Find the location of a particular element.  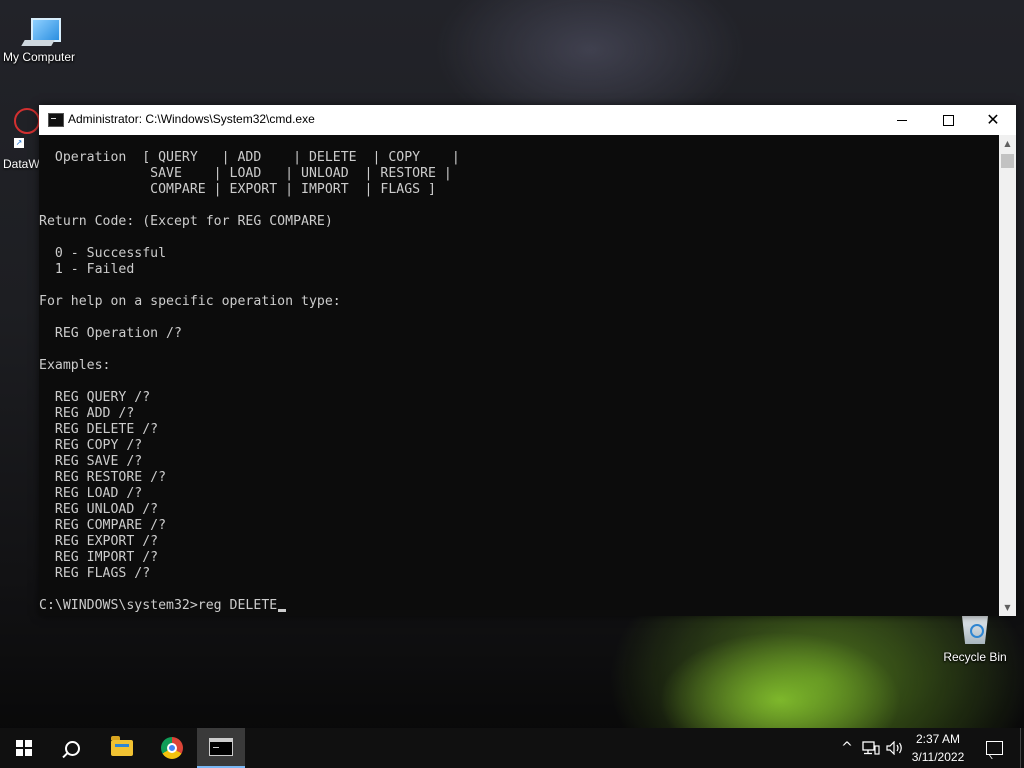

desktop-icon-label: DataW is located at coordinates (21, 164).